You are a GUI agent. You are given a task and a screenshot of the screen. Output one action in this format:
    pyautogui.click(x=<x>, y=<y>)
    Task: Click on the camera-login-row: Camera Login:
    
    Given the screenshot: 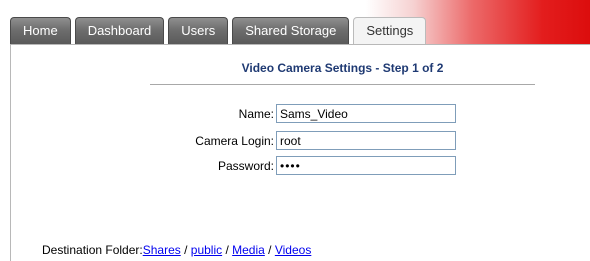 What is the action you would take?
    pyautogui.click(x=295, y=141)
    